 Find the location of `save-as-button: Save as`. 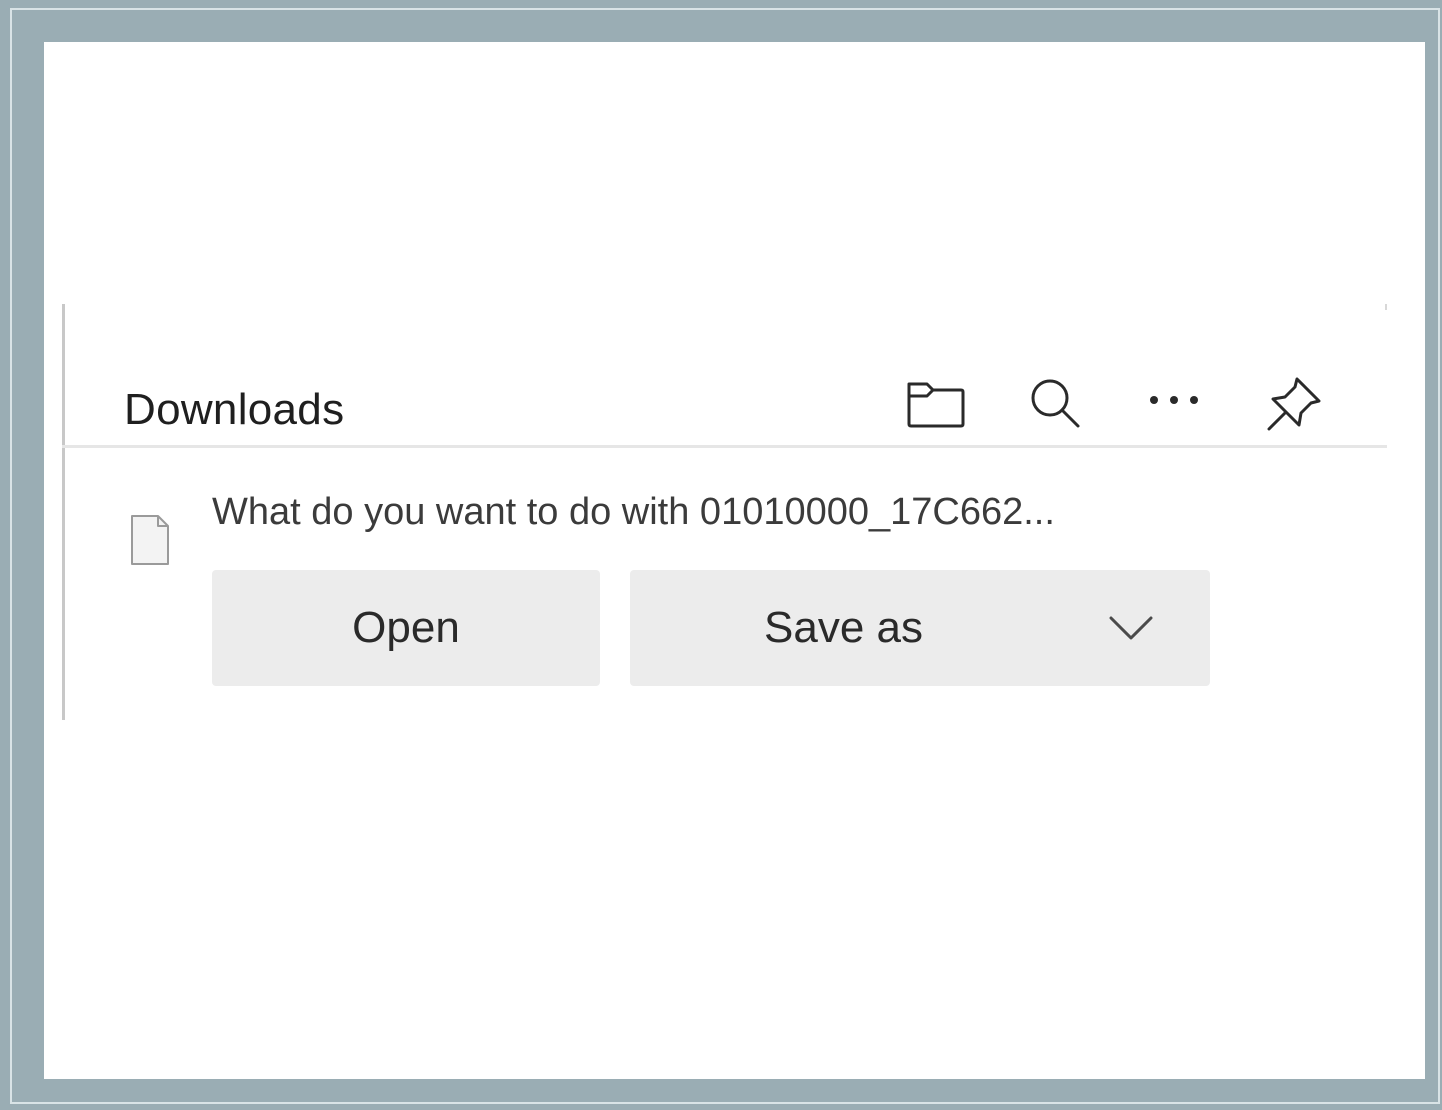

save-as-button: Save as is located at coordinates (920, 628).